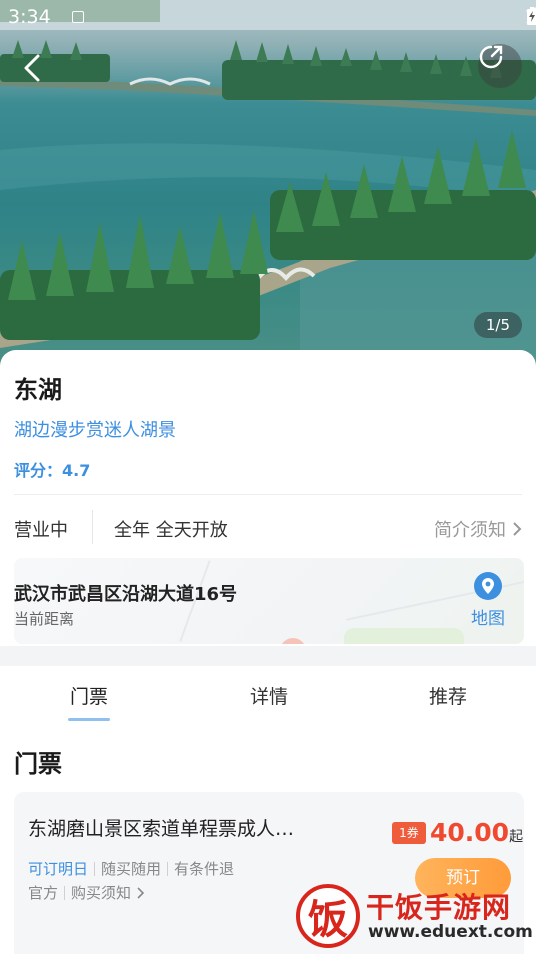 This screenshot has width=536, height=954. Describe the element at coordinates (78, 17) in the screenshot. I see `notification-icon` at that location.